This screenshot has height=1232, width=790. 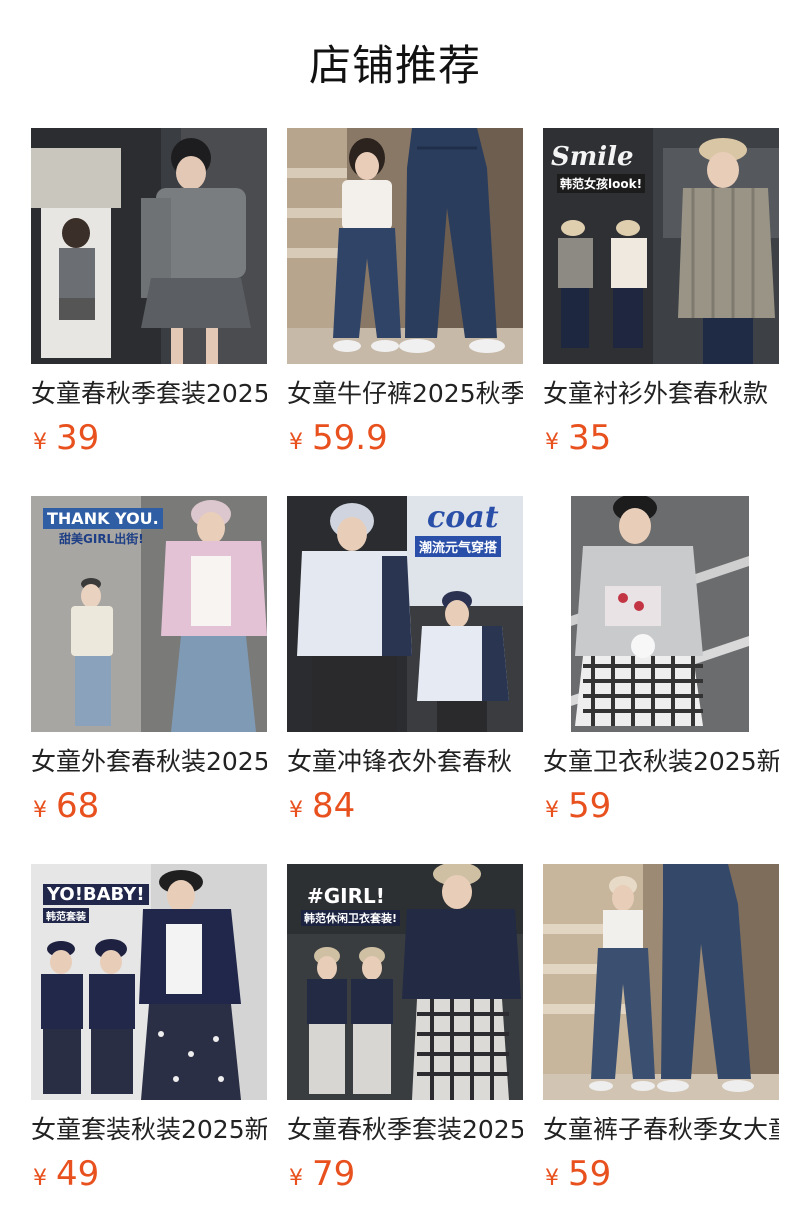 What do you see at coordinates (149, 614) in the screenshot?
I see `product-image: THANK YOU. 甜美GIRL出街!` at bounding box center [149, 614].